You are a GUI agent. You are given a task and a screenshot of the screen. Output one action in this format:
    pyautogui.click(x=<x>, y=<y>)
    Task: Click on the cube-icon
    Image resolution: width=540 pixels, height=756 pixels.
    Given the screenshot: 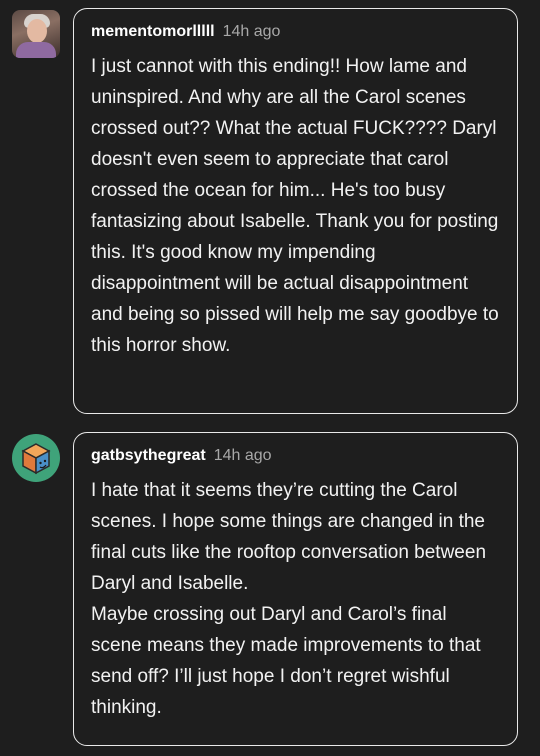 What is the action you would take?
    pyautogui.click(x=36, y=459)
    